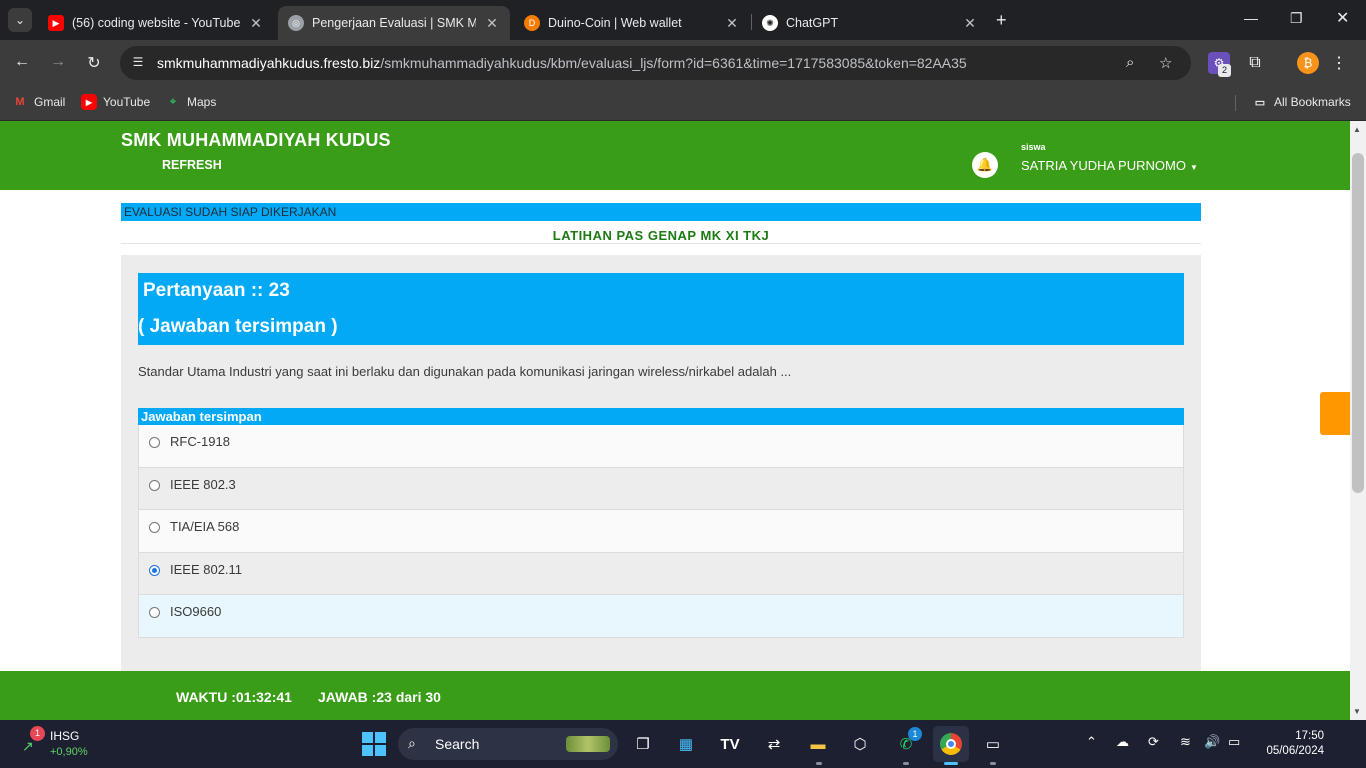  Describe the element at coordinates (661, 573) in the screenshot. I see `option-ieee-802-11: IEEE 802.11` at that location.